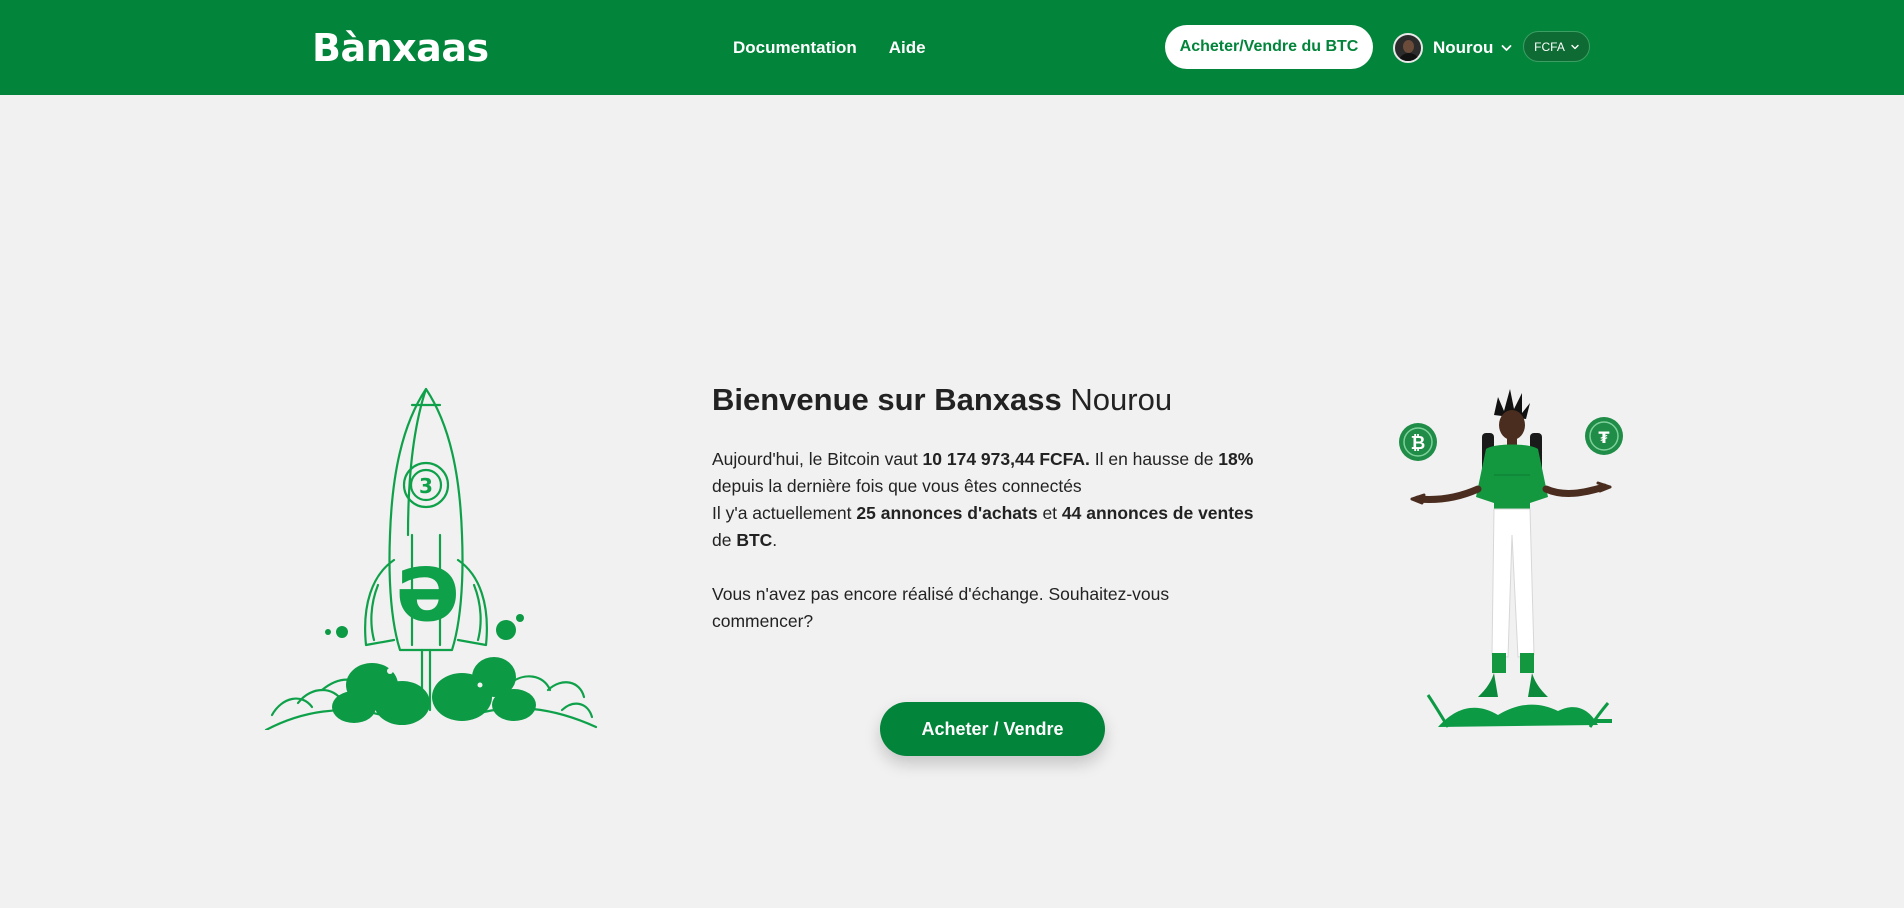 The height and width of the screenshot is (908, 1904). I want to click on currency-selector: FCFA, so click(1556, 46).